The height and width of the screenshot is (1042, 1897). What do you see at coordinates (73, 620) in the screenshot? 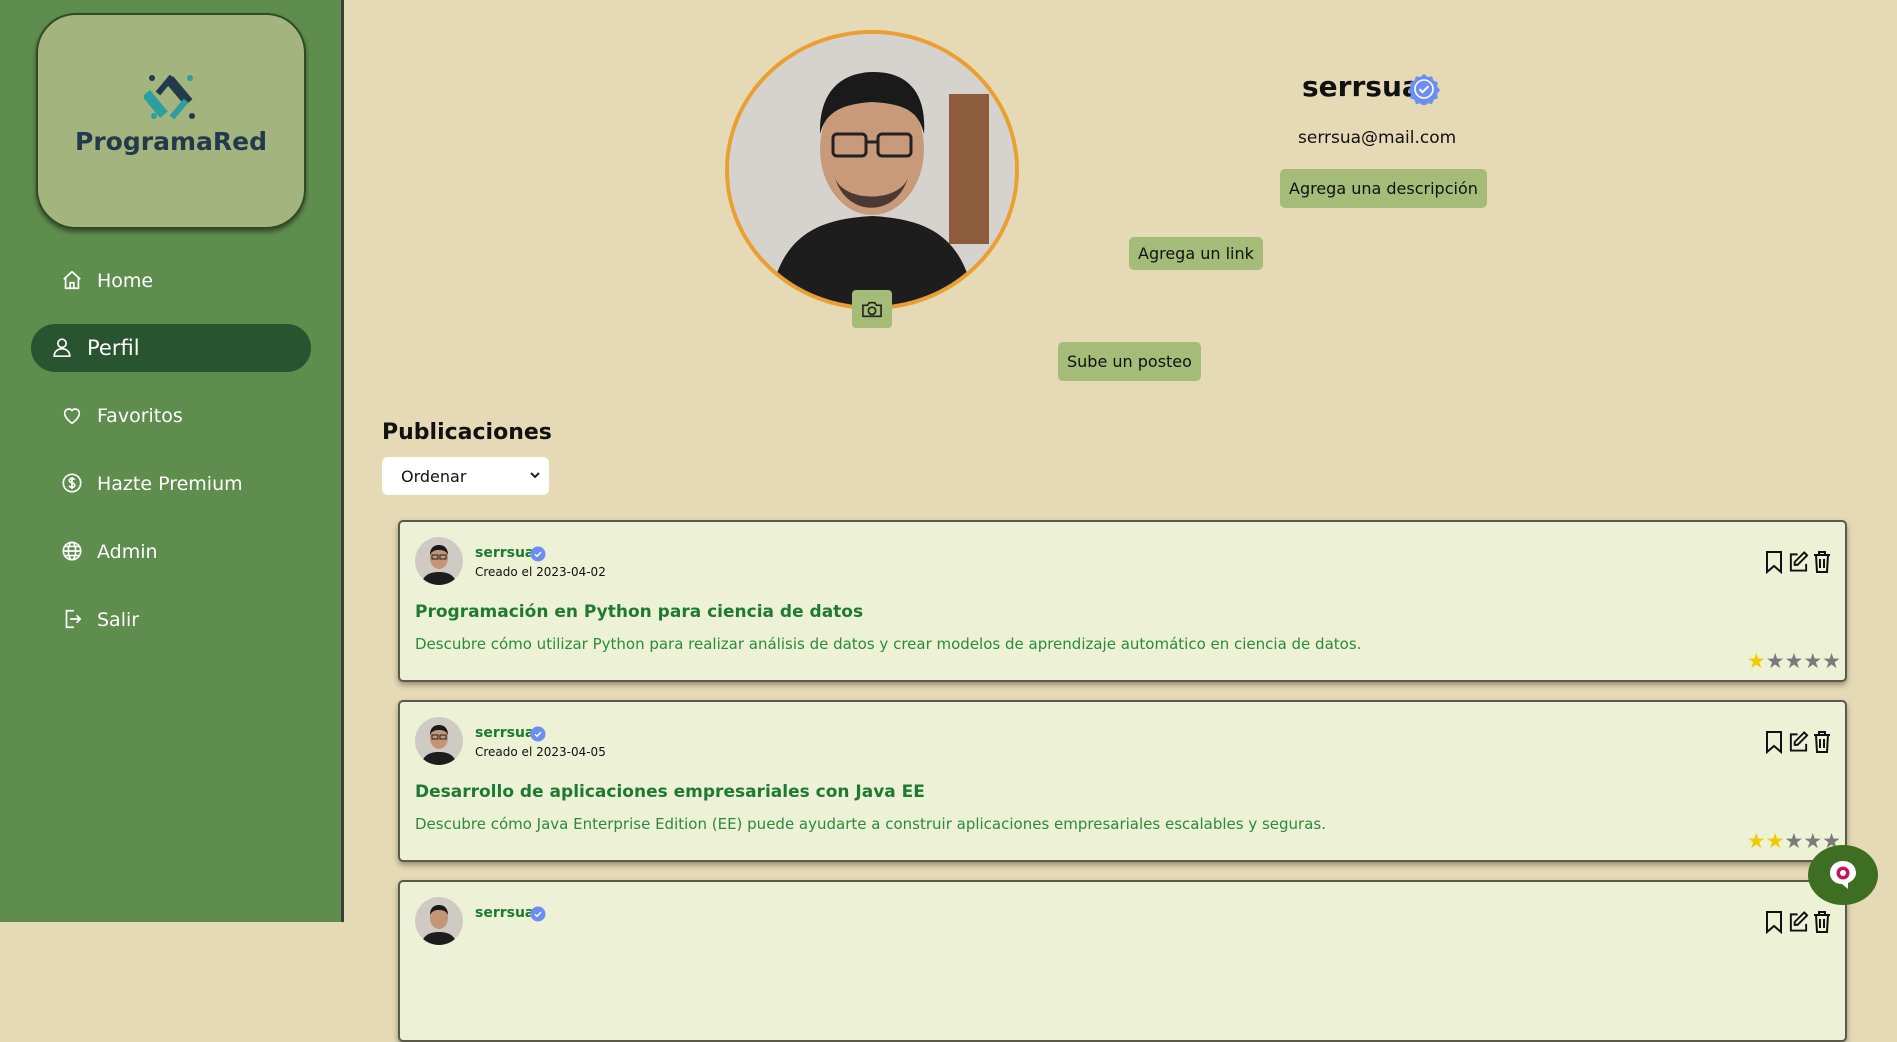
I see `logout-icon` at bounding box center [73, 620].